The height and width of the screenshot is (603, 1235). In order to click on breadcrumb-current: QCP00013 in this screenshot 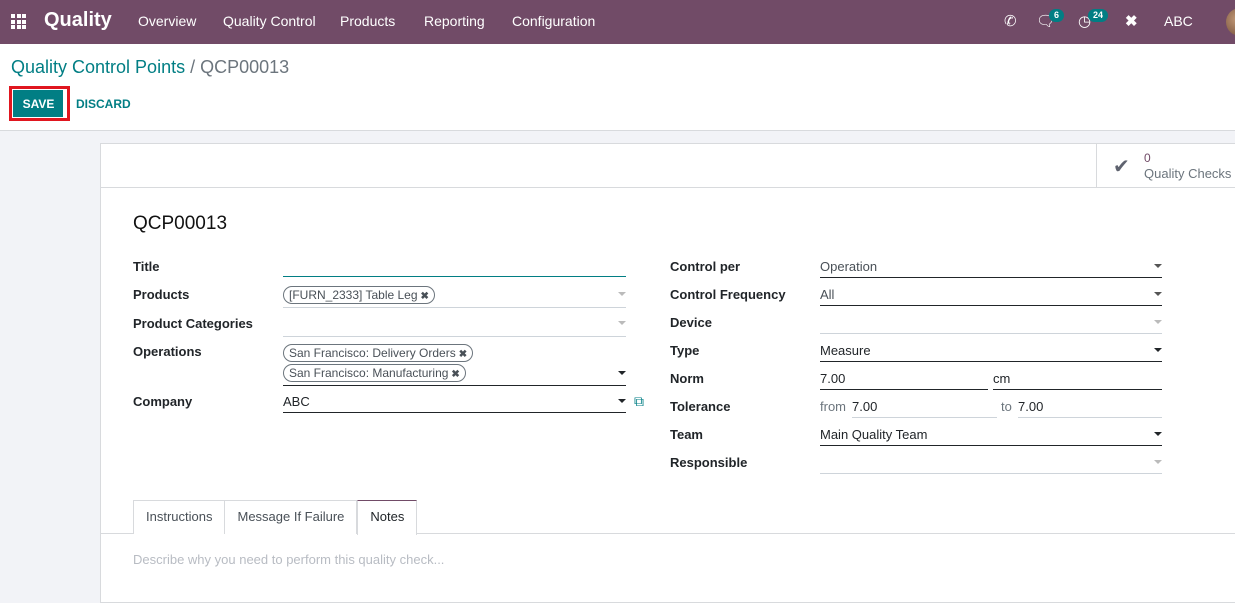, I will do `click(245, 67)`.